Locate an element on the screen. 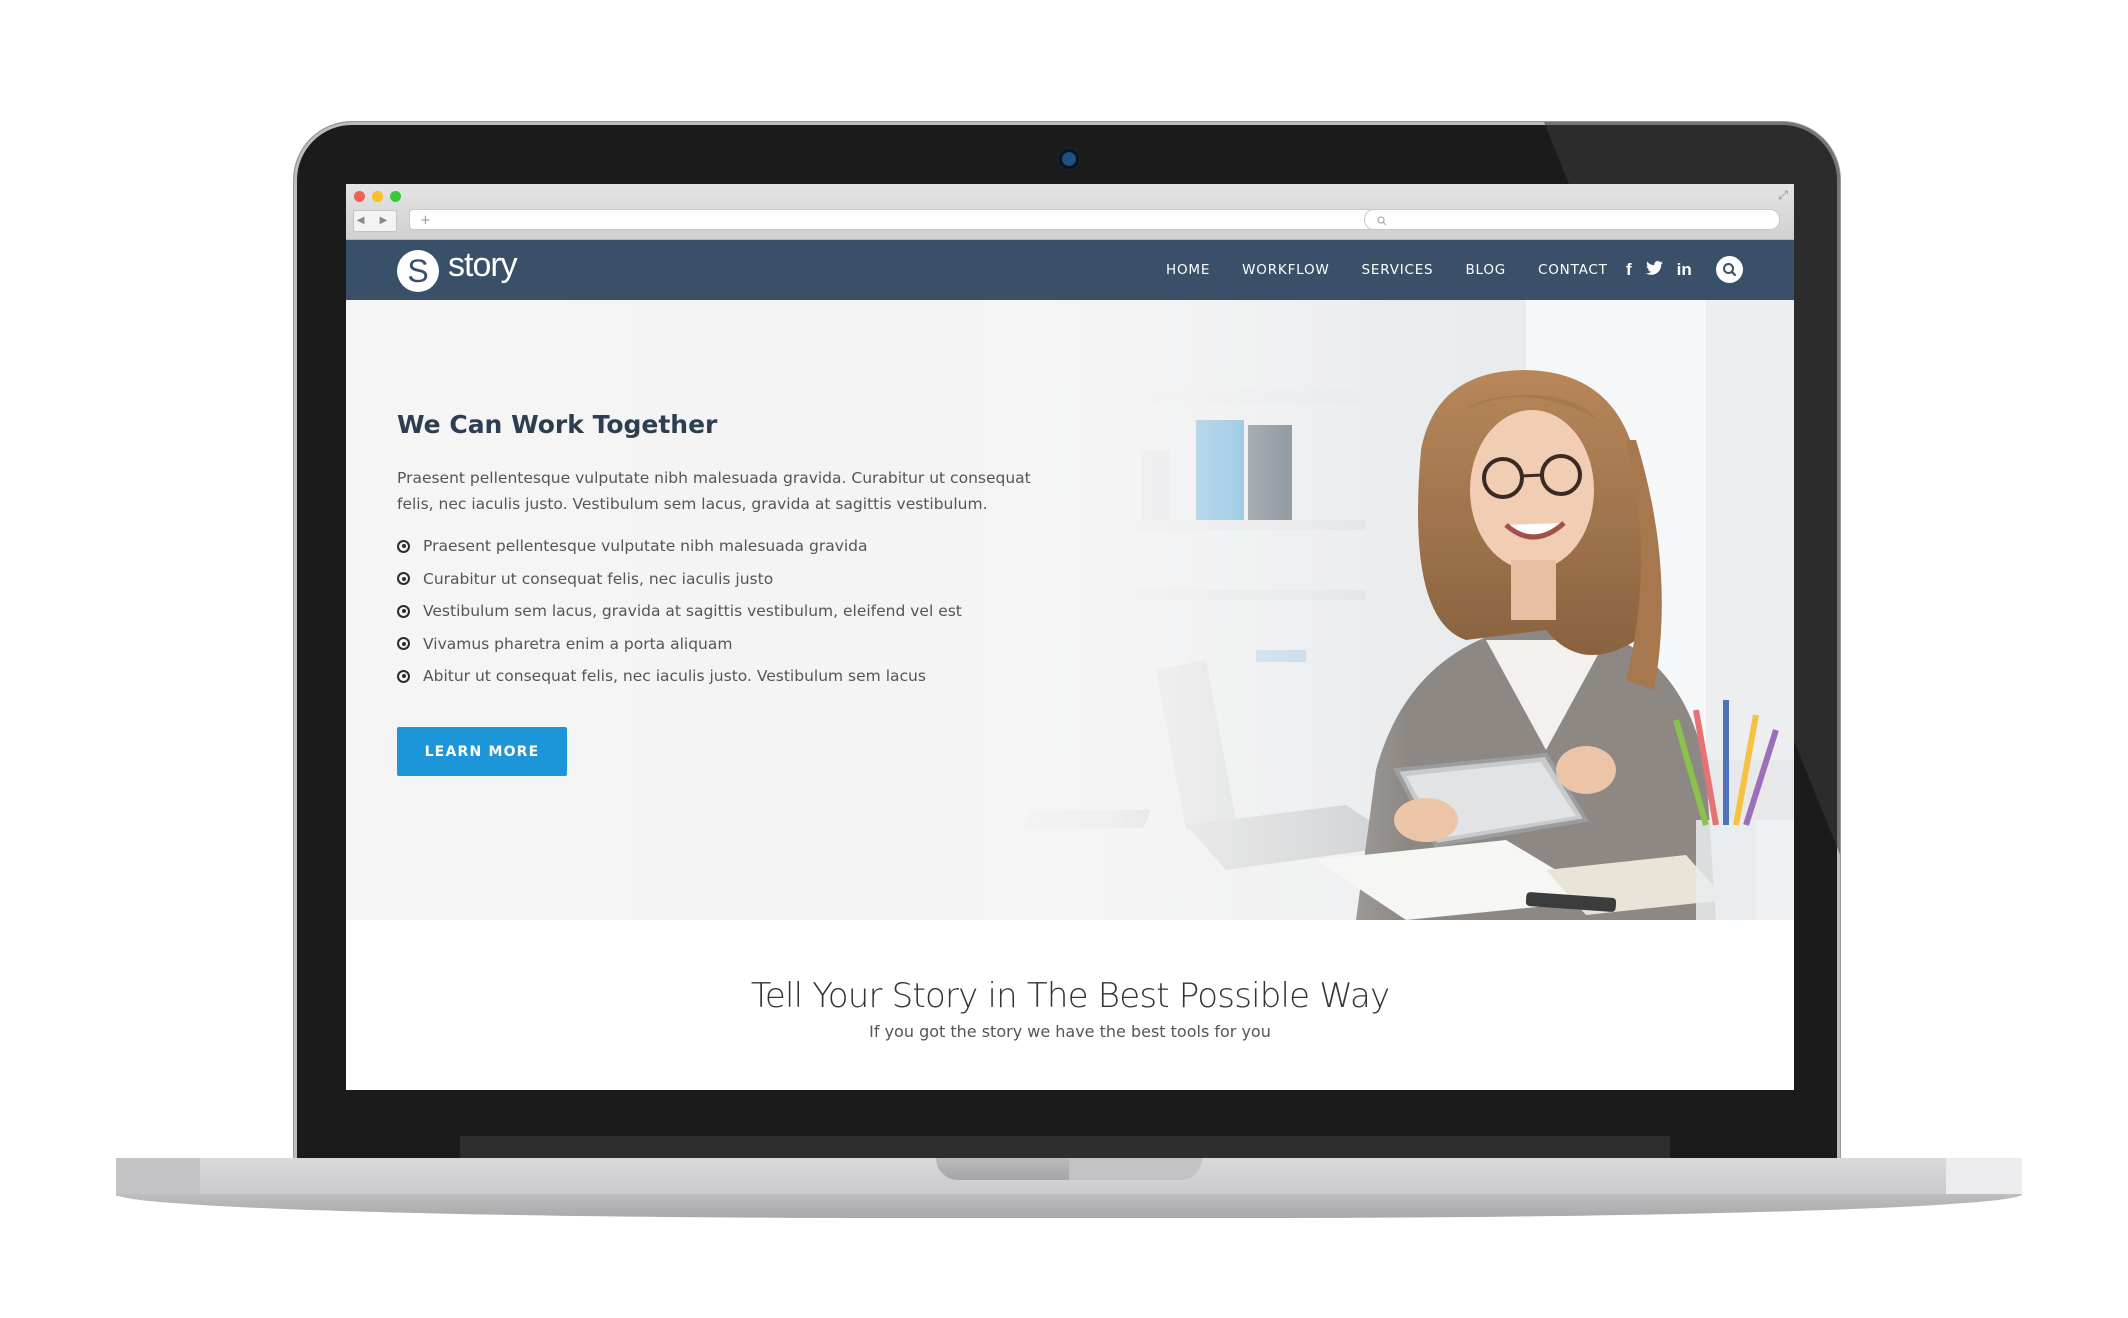 Image resolution: width=2128 pixels, height=1318 pixels. browser-toolbar: ◀ ▶ + ⤢ is located at coordinates (1070, 212).